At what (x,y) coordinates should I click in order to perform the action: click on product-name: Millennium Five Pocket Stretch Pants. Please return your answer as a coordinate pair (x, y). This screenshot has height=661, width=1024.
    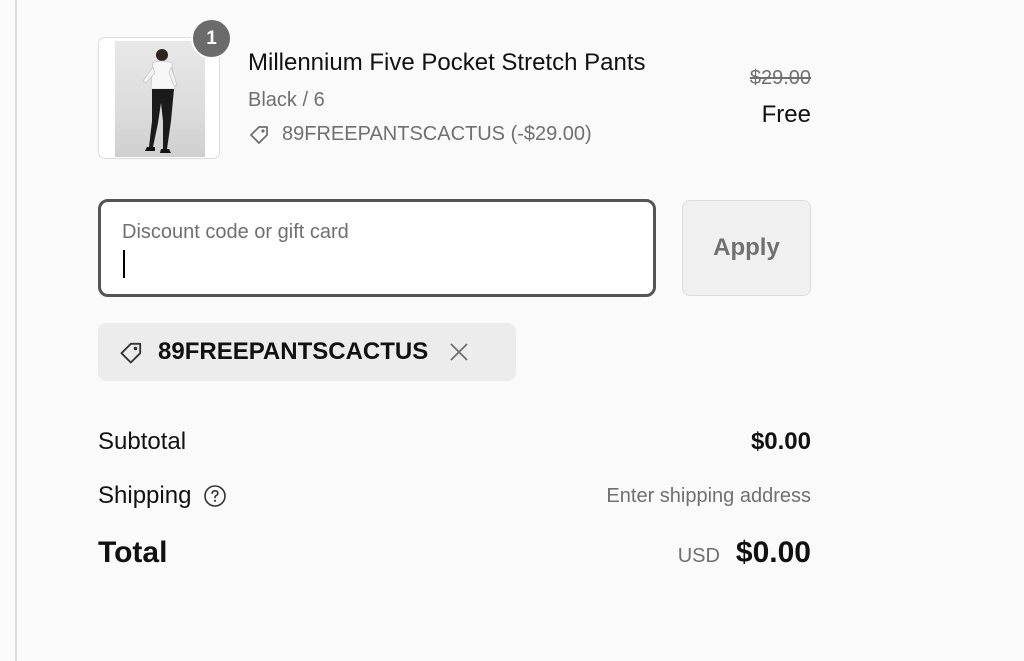
    Looking at the image, I should click on (447, 62).